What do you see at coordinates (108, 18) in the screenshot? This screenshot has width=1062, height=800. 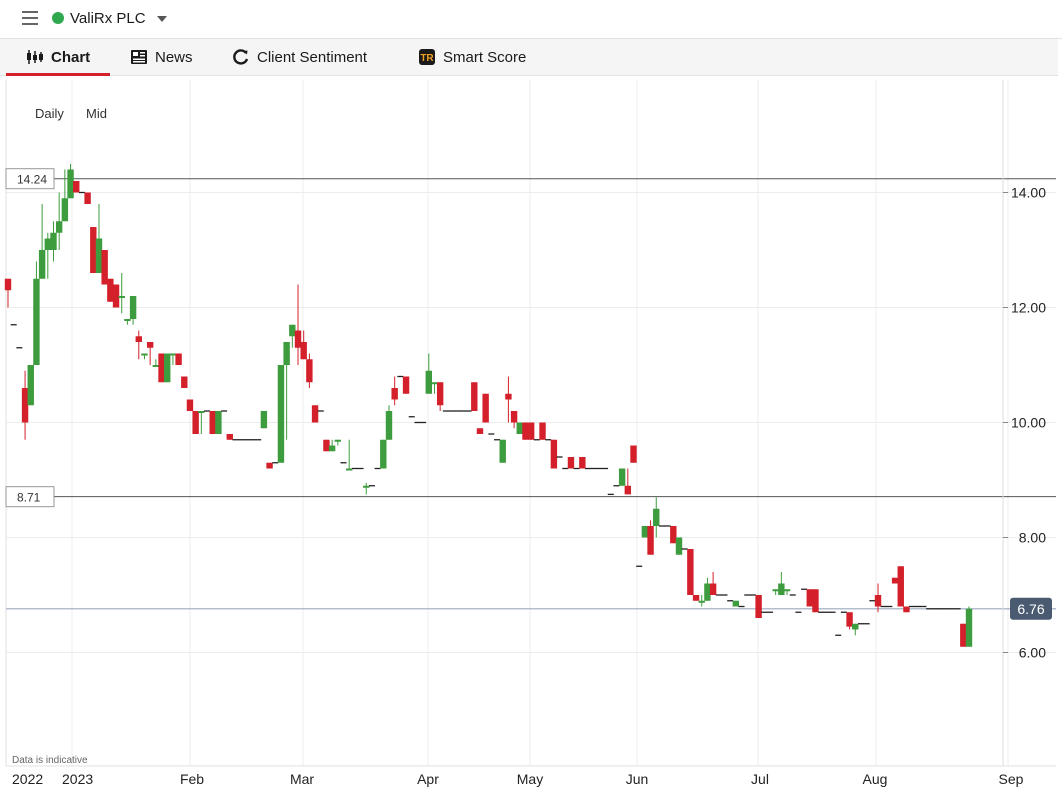 I see `instrument-name: ValiRx PLC` at bounding box center [108, 18].